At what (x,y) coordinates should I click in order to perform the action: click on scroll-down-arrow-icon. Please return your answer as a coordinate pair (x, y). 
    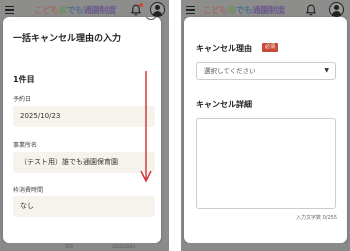
    Looking at the image, I should click on (146, 127).